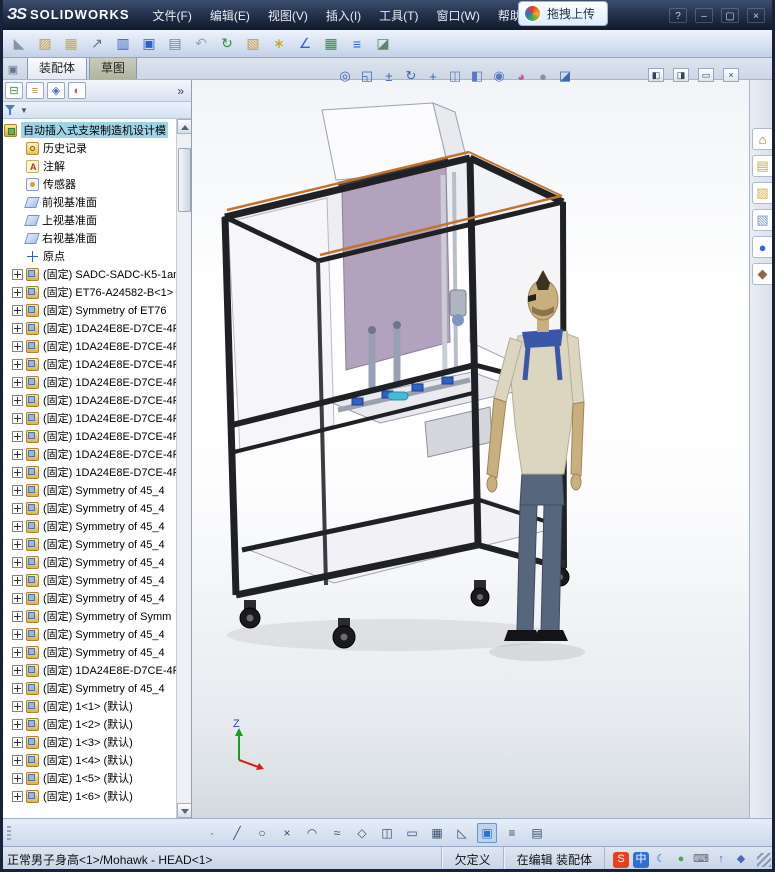 The width and height of the screenshot is (775, 872). I want to click on tree-item: (固定) 1<3> (默认), so click(89, 742).